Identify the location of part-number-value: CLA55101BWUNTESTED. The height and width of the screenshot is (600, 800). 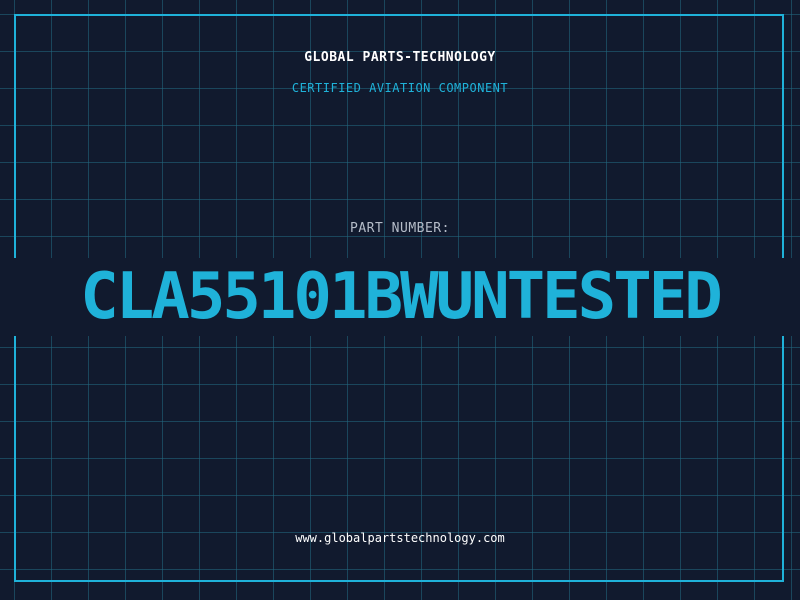
(401, 297).